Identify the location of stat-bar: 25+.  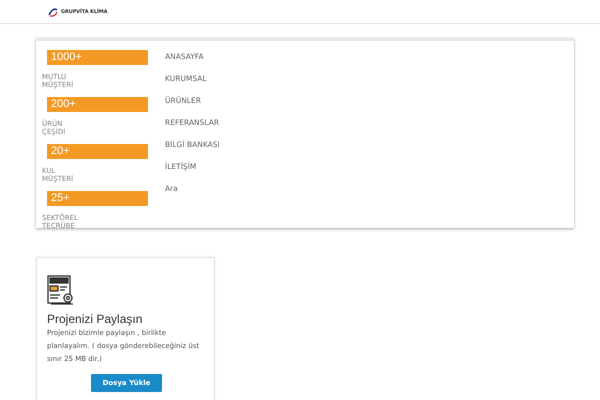
(97, 198).